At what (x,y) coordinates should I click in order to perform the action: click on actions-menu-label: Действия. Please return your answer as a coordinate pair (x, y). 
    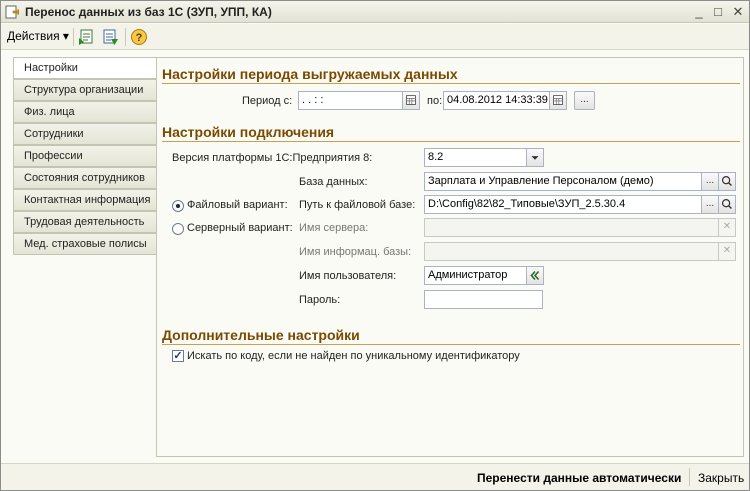
    Looking at the image, I should click on (33, 36).